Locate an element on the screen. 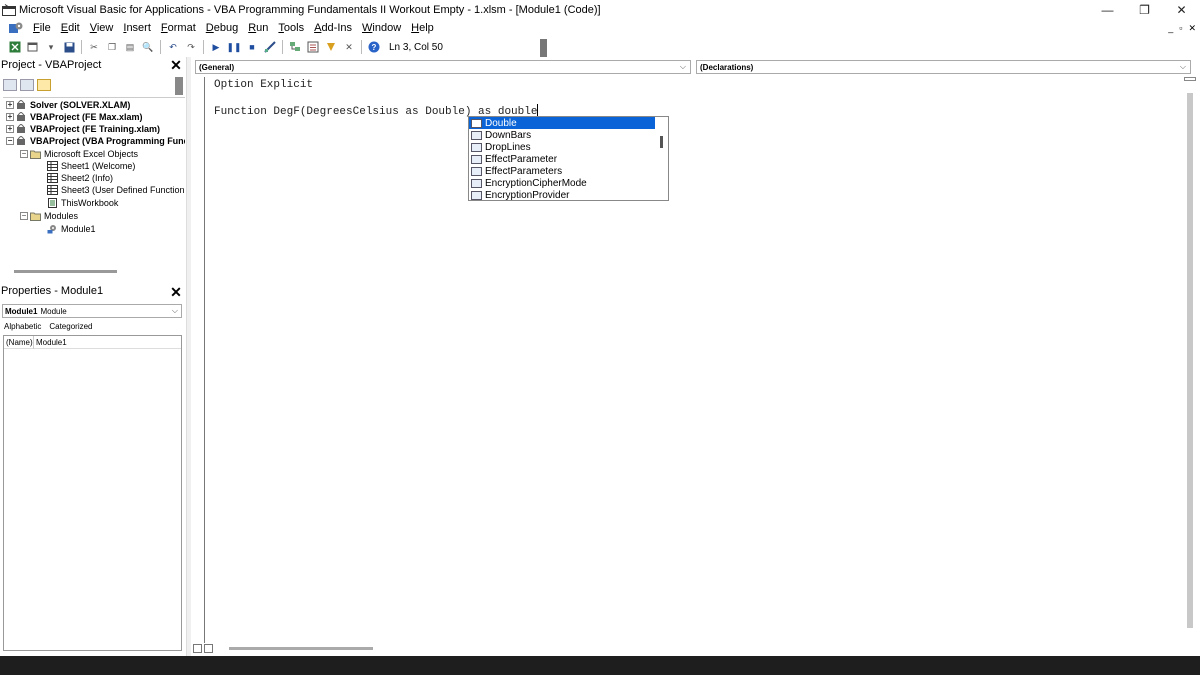  mdi-minimize-button: _ is located at coordinates (1170, 28).